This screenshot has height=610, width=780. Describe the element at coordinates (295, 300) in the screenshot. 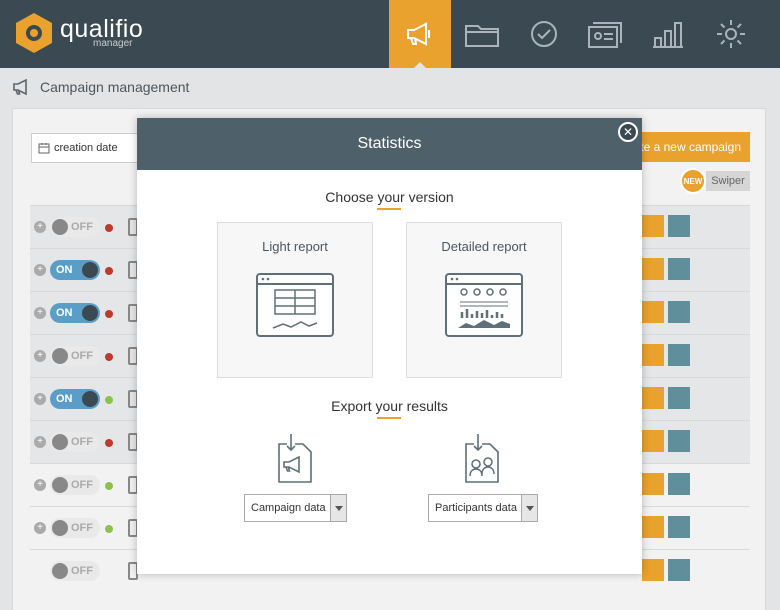

I see `light-report-card: Light report` at that location.